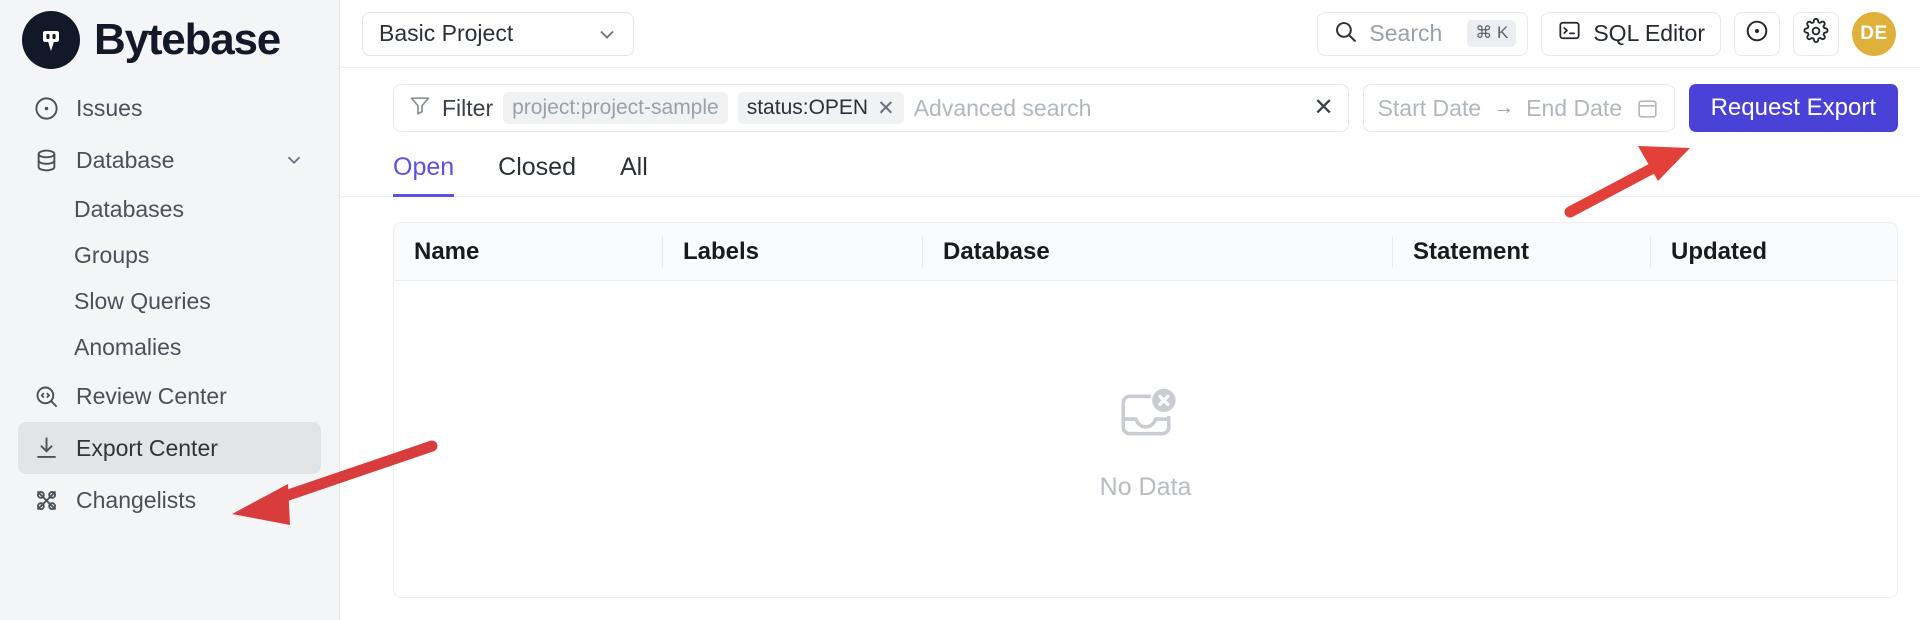  Describe the element at coordinates (1345, 34) in the screenshot. I see `search-icon` at that location.